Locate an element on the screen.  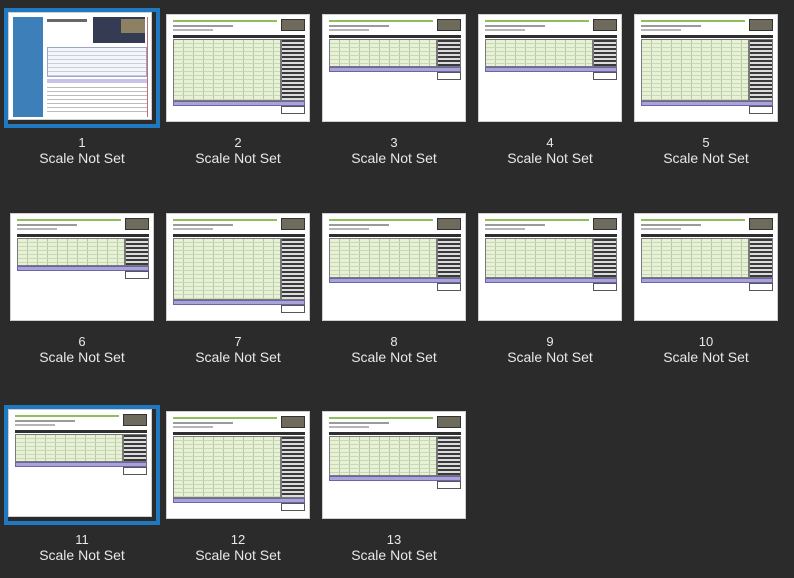
page-thumbnail-7: 7 Scale Not Set is located at coordinates (238, 305).